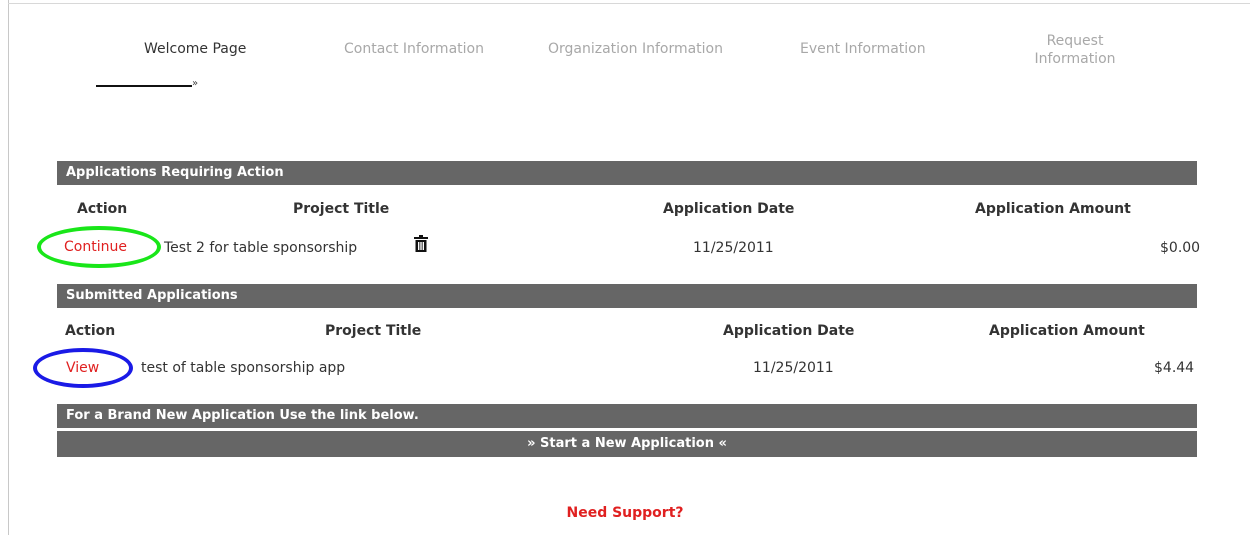 Image resolution: width=1250 pixels, height=535 pixels. Describe the element at coordinates (627, 444) in the screenshot. I see `start-new-application-link: » Start a New Application «` at that location.